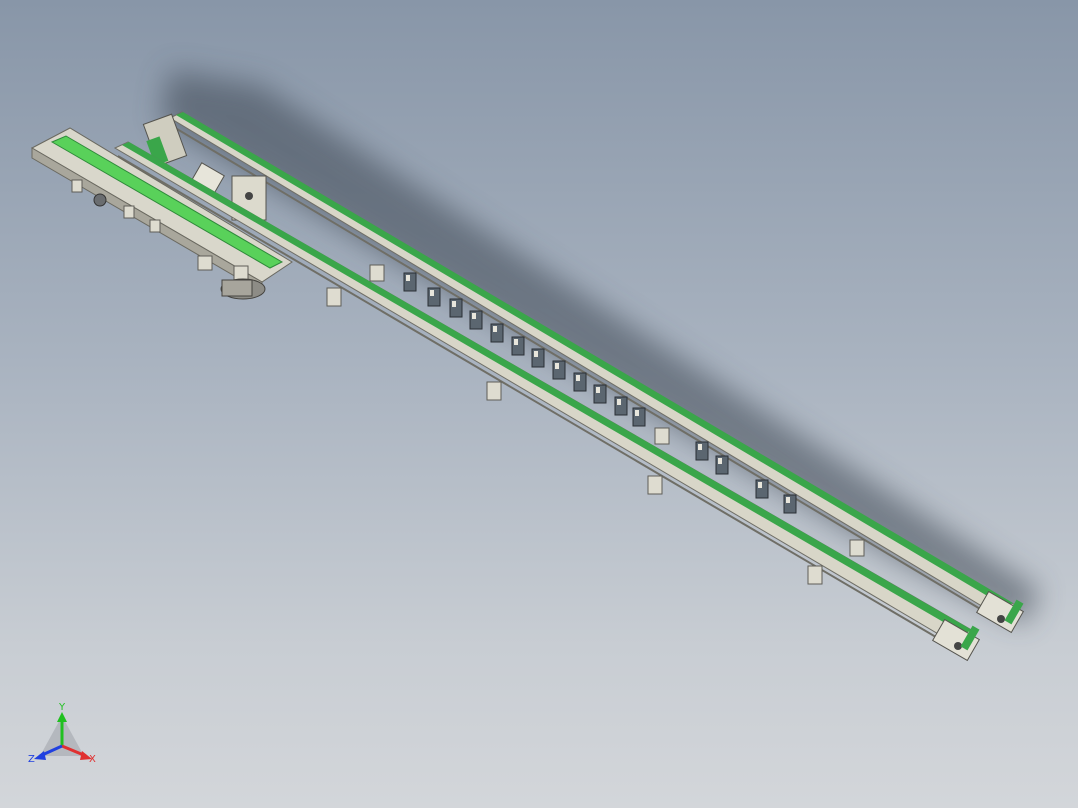 The width and height of the screenshot is (1078, 808). What do you see at coordinates (92, 759) in the screenshot?
I see `x-axis-label: X` at bounding box center [92, 759].